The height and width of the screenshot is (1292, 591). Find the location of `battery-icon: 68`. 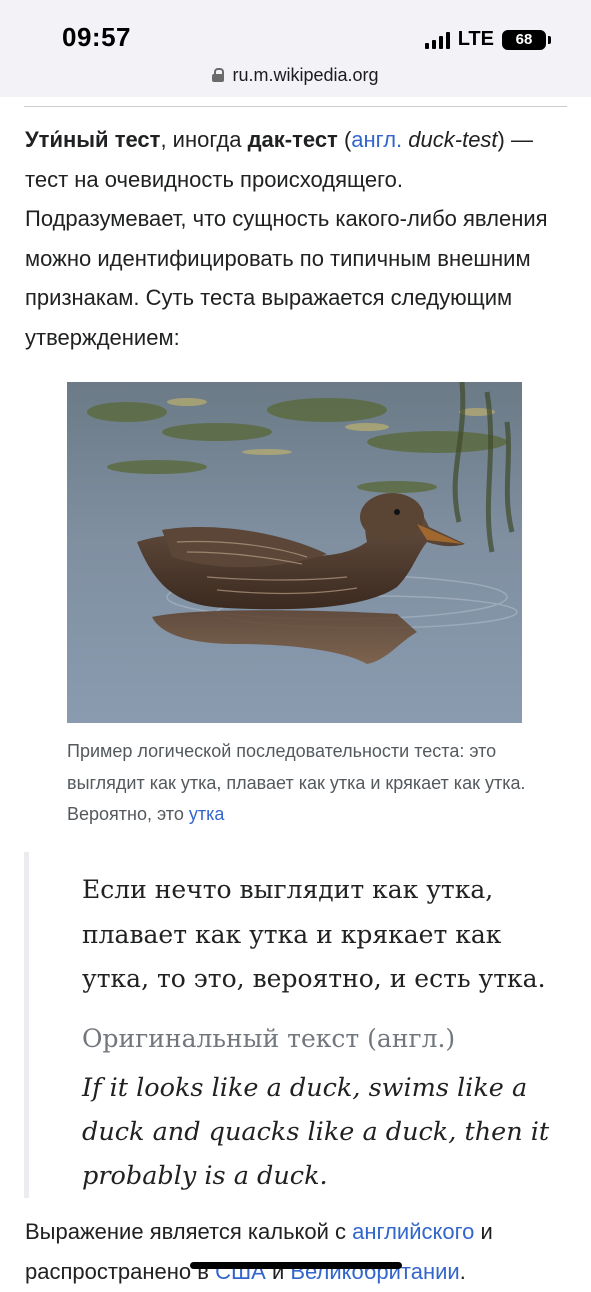

battery-icon: 68 is located at coordinates (526, 39).